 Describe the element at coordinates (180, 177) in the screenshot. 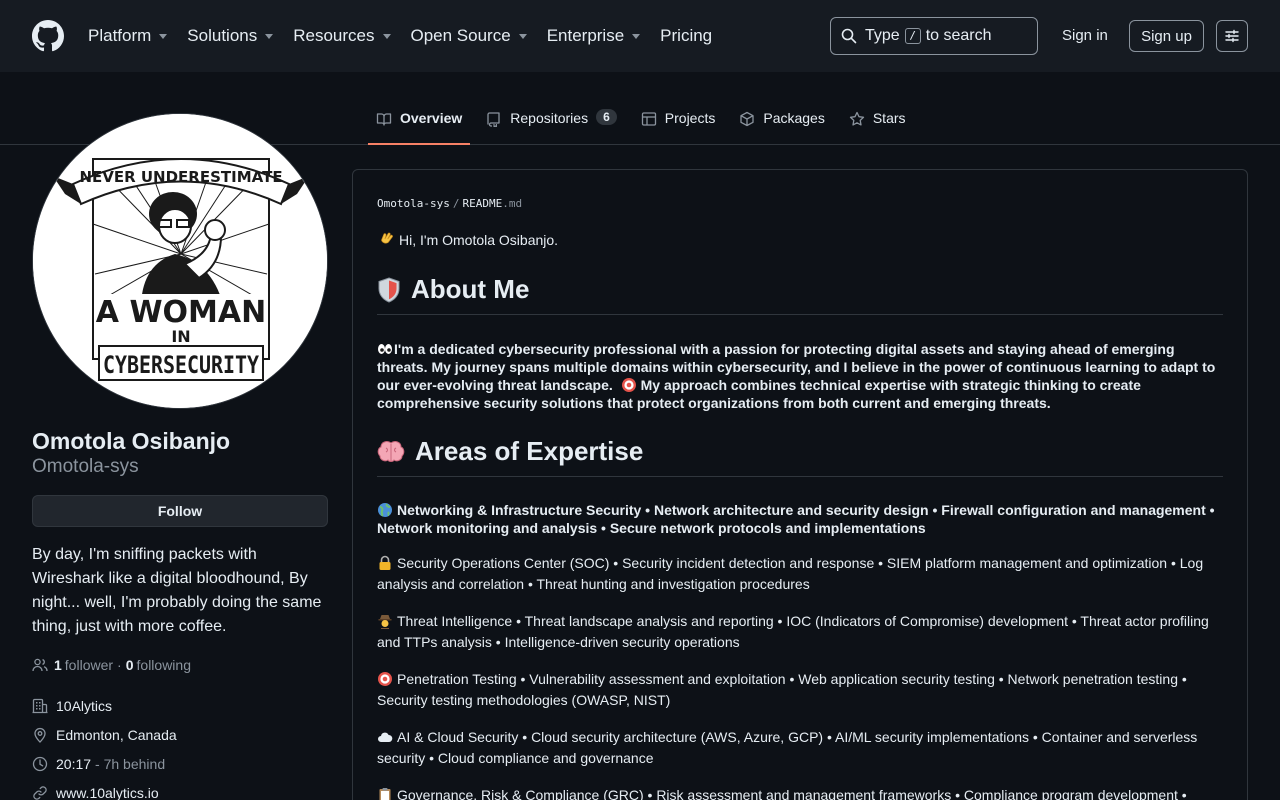

I see `avatar-banner-text: NEVER UNDERESTIMATE` at that location.